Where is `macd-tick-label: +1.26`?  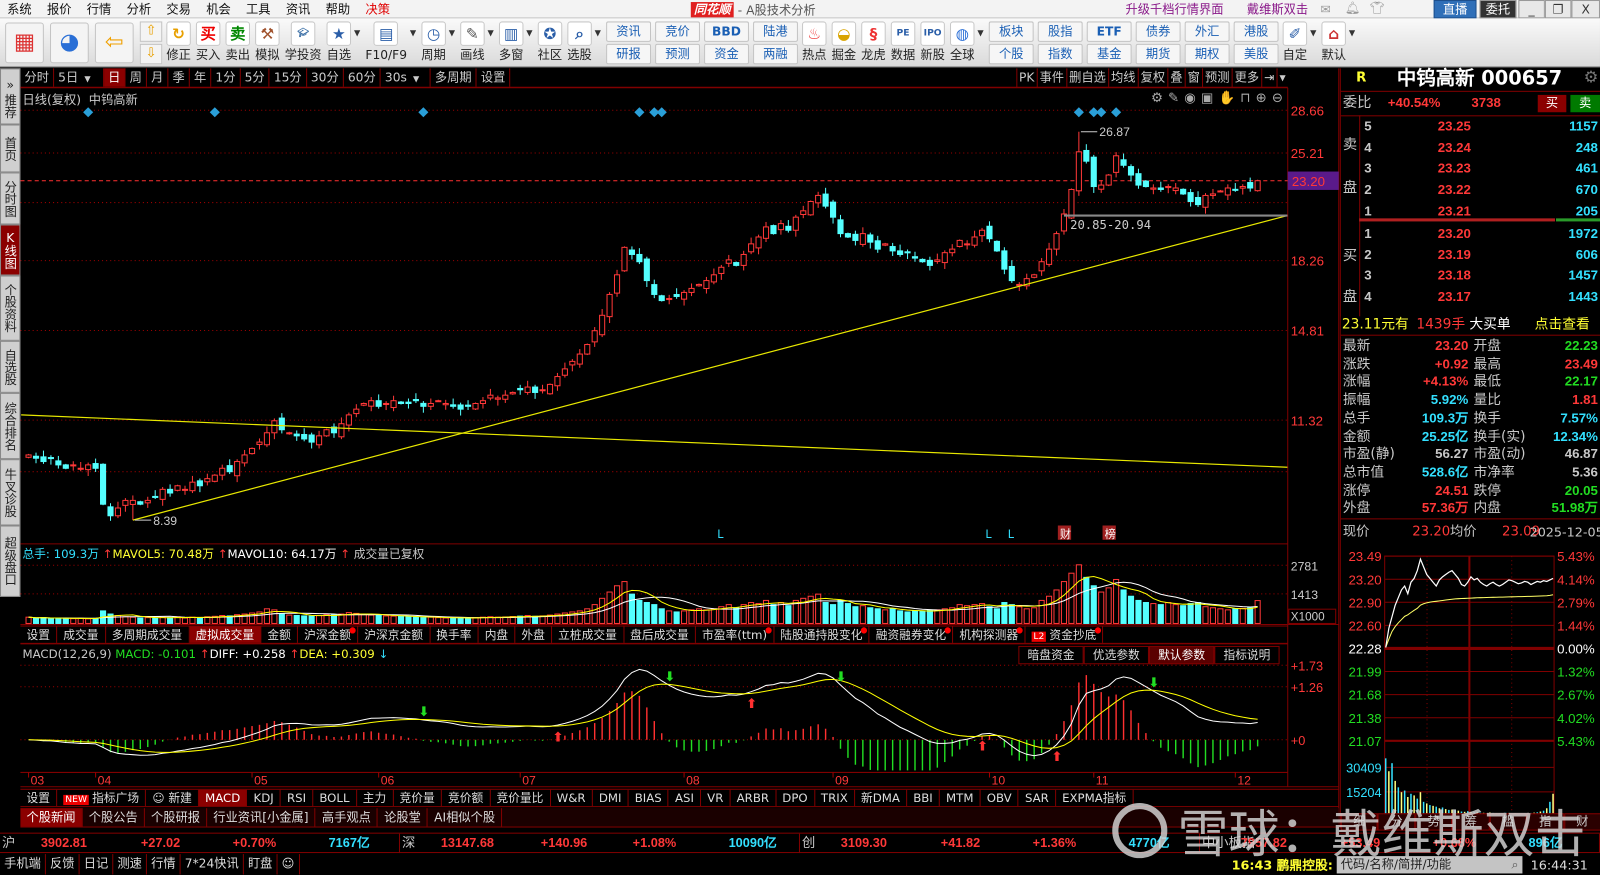 macd-tick-label: +1.26 is located at coordinates (1307, 687).